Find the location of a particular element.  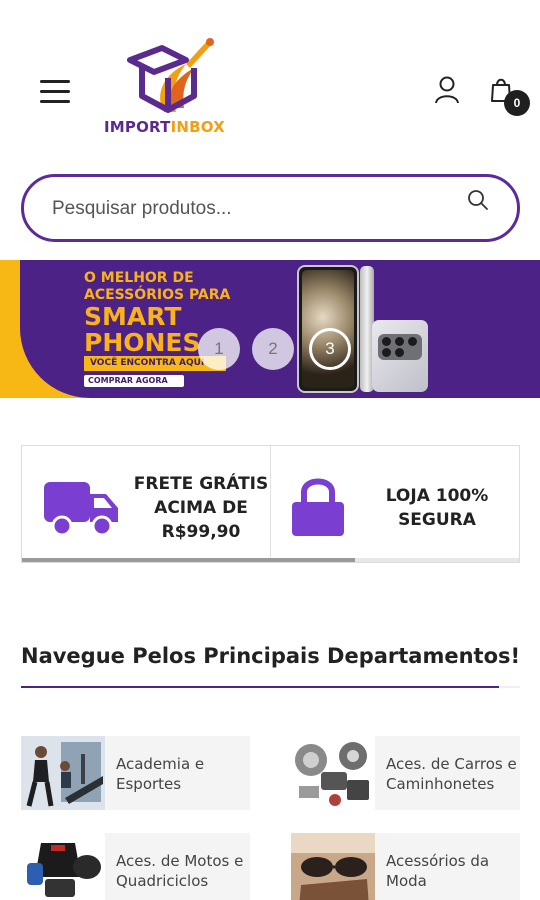

truck-icon is located at coordinates (81, 509).